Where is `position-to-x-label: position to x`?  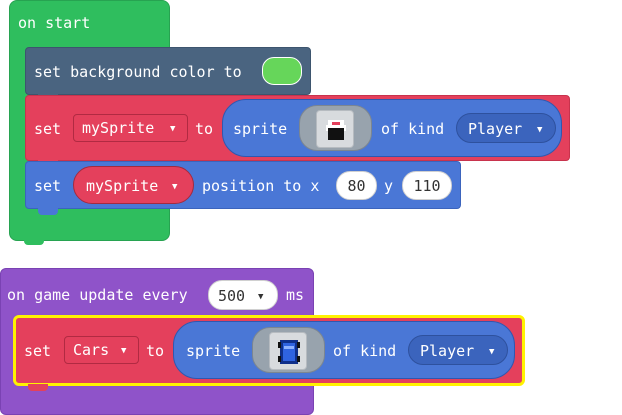
position-to-x-label: position to x is located at coordinates (261, 186).